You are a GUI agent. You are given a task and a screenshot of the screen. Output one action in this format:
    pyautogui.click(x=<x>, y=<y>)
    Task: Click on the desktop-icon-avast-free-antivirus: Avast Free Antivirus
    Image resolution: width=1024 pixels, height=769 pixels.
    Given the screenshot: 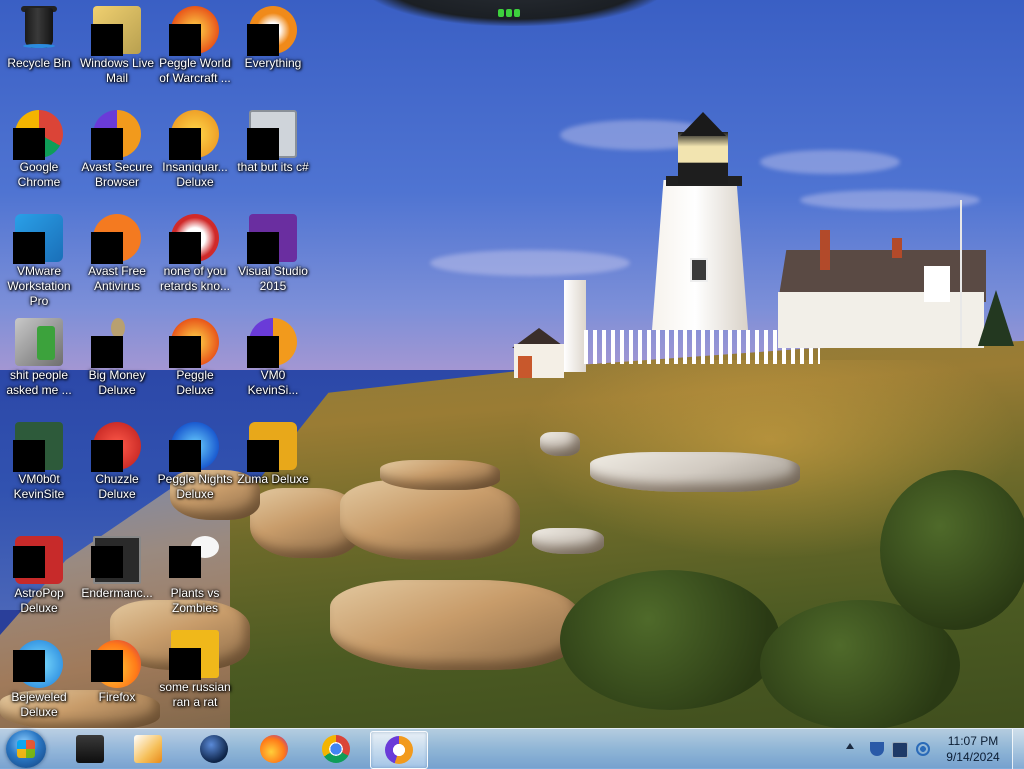 What is the action you would take?
    pyautogui.click(x=117, y=252)
    